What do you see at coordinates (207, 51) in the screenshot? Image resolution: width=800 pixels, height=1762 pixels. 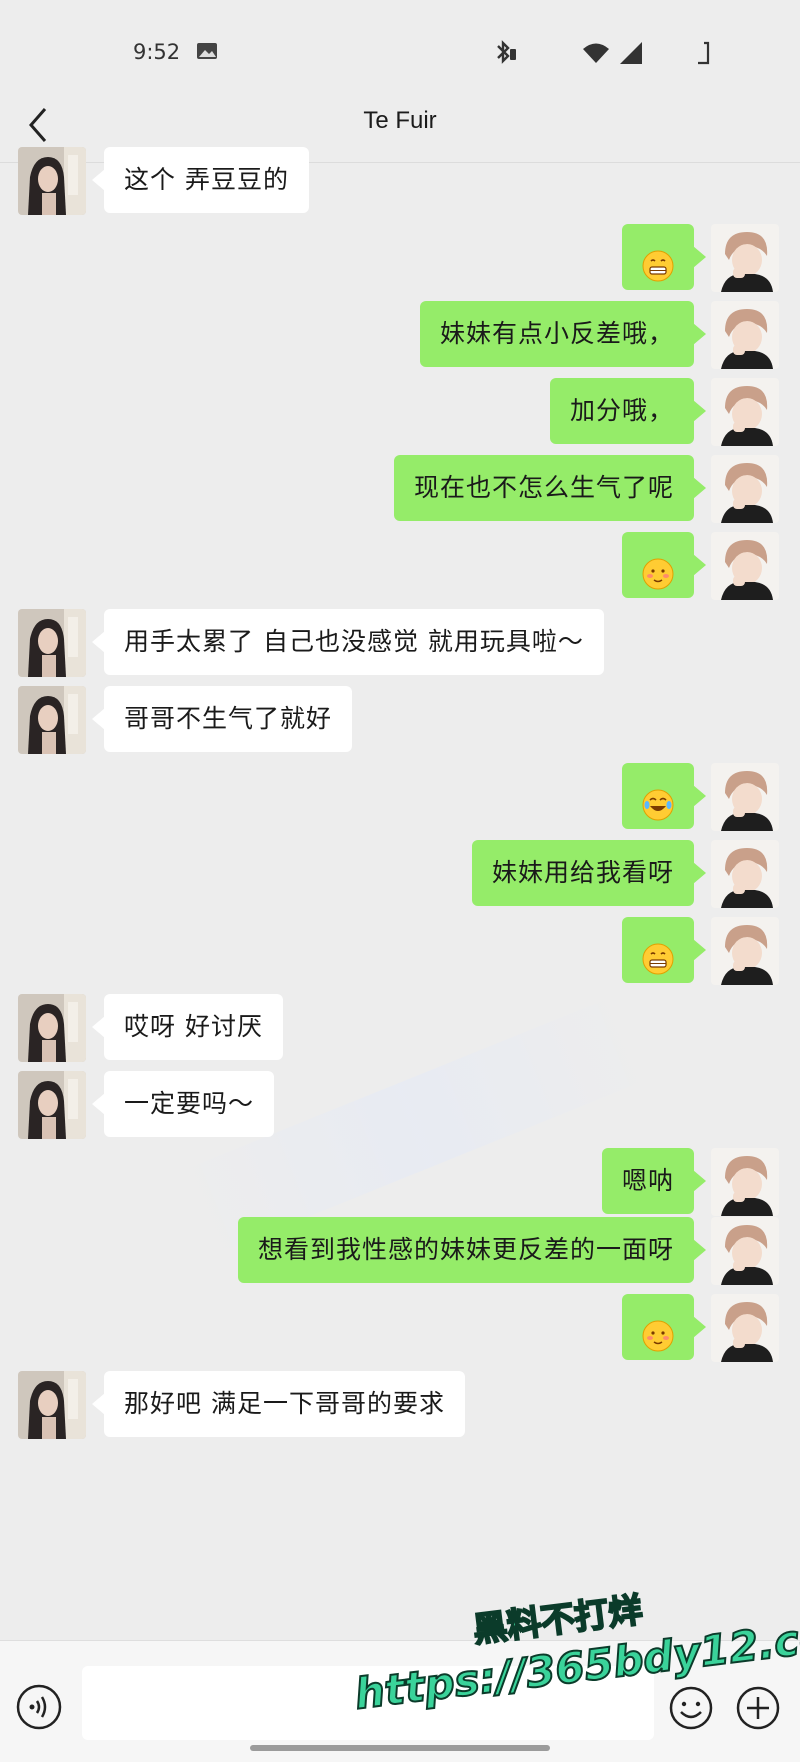 I see `image-notification-icon` at bounding box center [207, 51].